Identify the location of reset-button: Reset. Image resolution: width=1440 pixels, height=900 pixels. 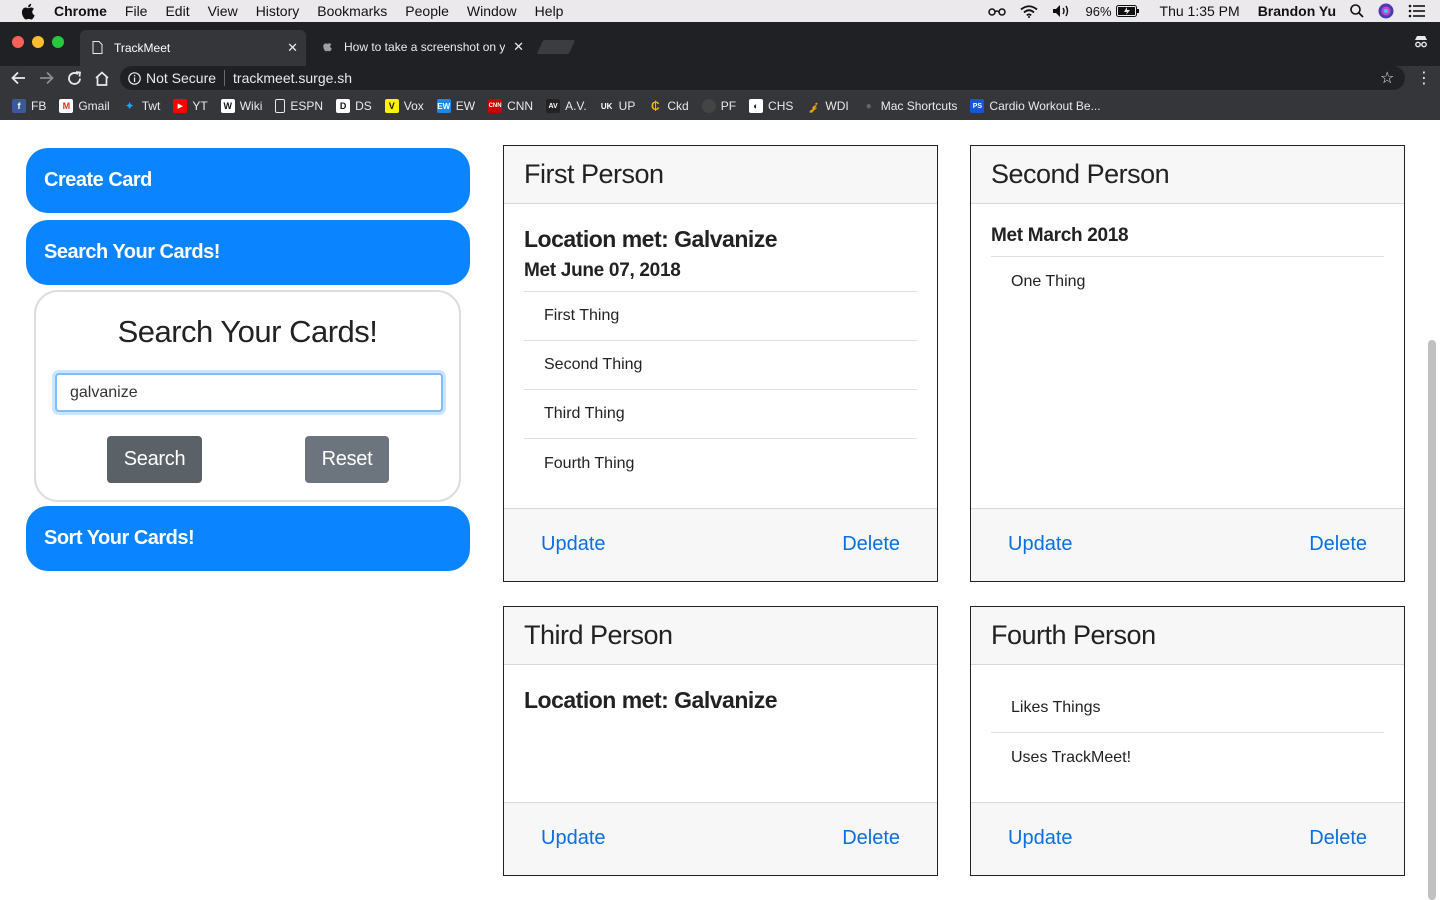
(347, 459).